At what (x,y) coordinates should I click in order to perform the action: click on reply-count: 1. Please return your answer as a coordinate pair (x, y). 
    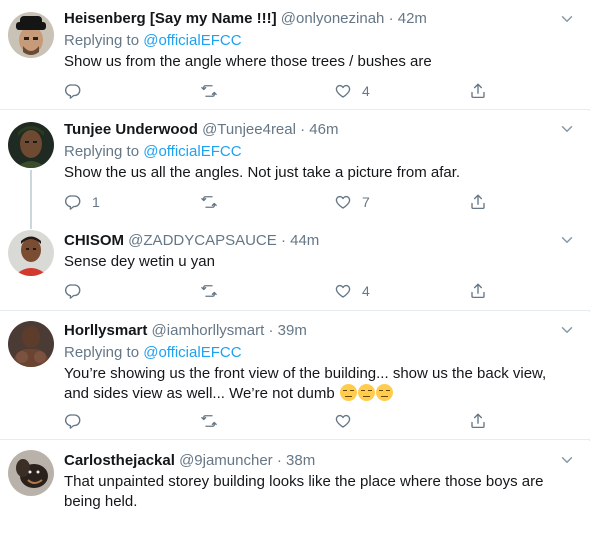
    Looking at the image, I should click on (96, 202).